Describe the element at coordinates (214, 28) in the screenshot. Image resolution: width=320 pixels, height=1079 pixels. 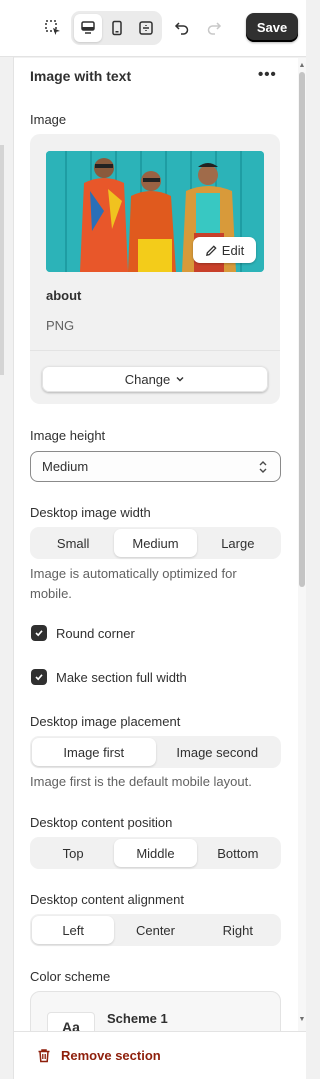
I see `redo-icon` at that location.